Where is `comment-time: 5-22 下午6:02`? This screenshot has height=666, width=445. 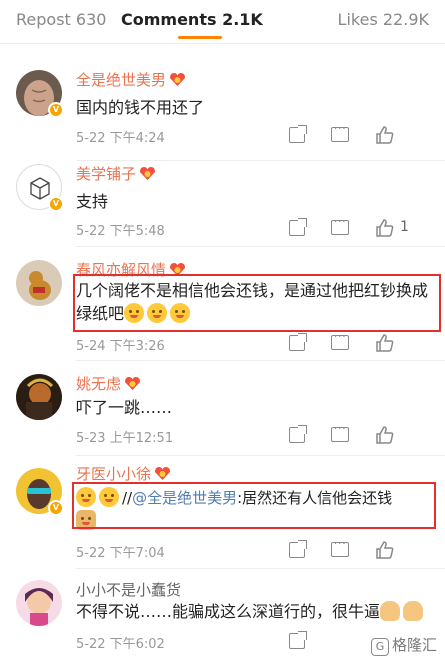 comment-time: 5-22 下午6:02 is located at coordinates (120, 644).